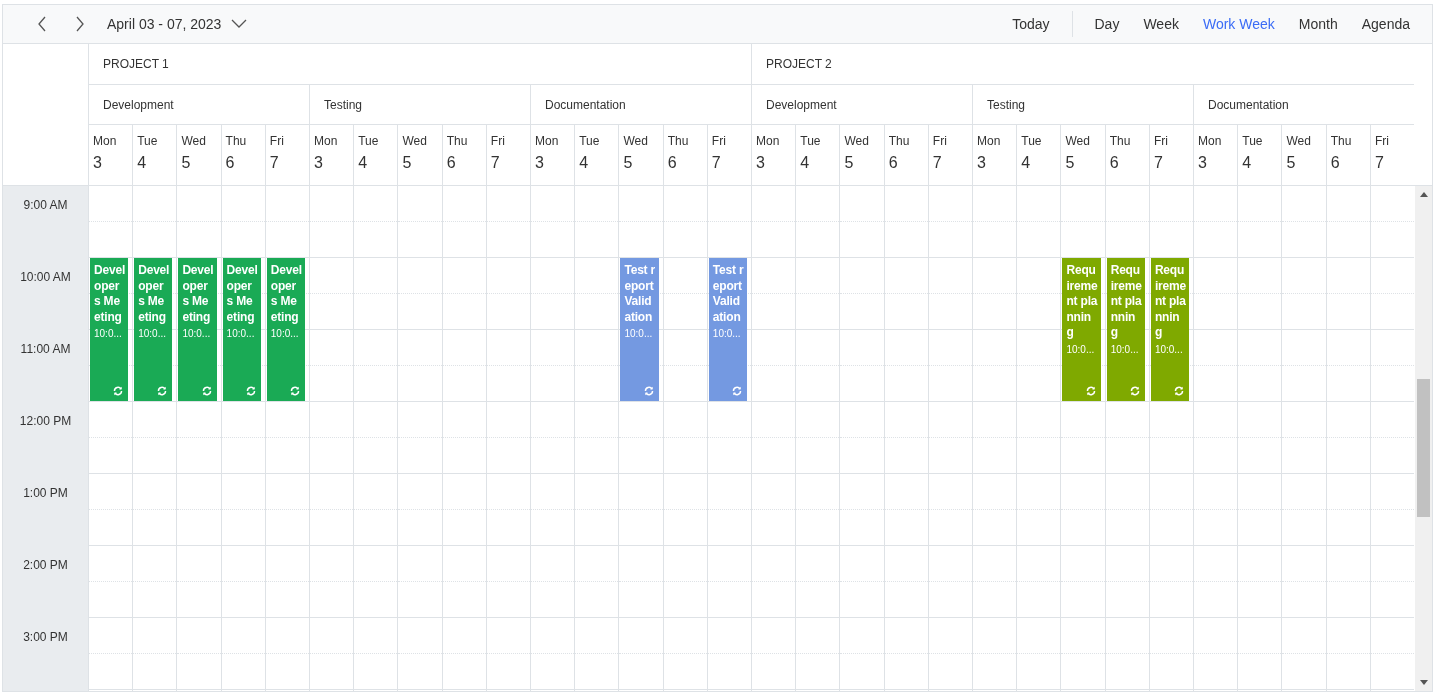 Image resolution: width=1435 pixels, height=694 pixels. I want to click on view-tab: Month, so click(1318, 24).